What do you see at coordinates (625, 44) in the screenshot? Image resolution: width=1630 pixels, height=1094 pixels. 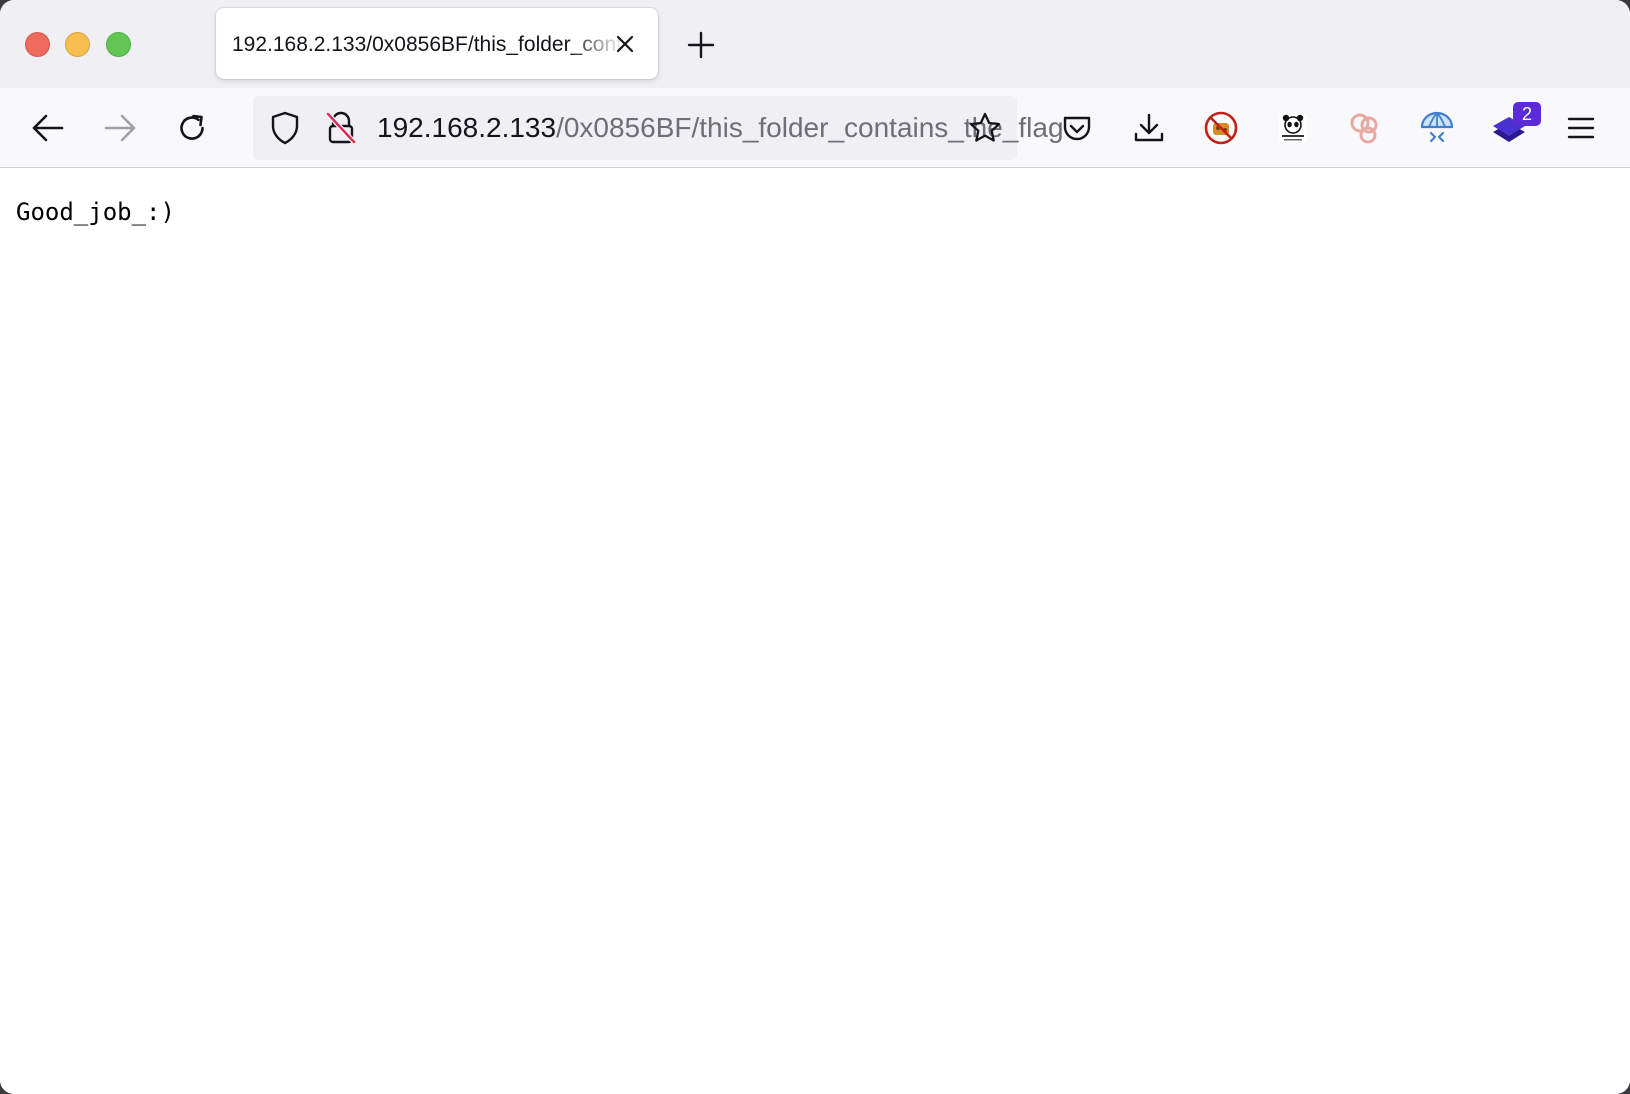 I see `close-icon` at bounding box center [625, 44].